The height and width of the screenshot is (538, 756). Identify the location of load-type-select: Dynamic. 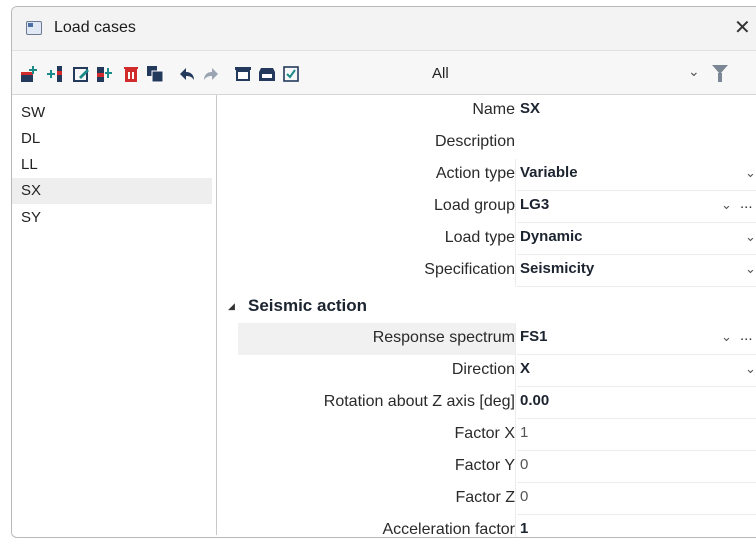
(551, 236).